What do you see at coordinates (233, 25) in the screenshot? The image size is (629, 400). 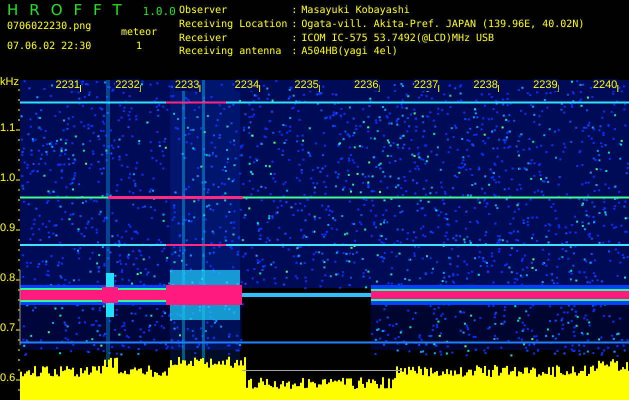 I see `station-label: Receiving Location` at bounding box center [233, 25].